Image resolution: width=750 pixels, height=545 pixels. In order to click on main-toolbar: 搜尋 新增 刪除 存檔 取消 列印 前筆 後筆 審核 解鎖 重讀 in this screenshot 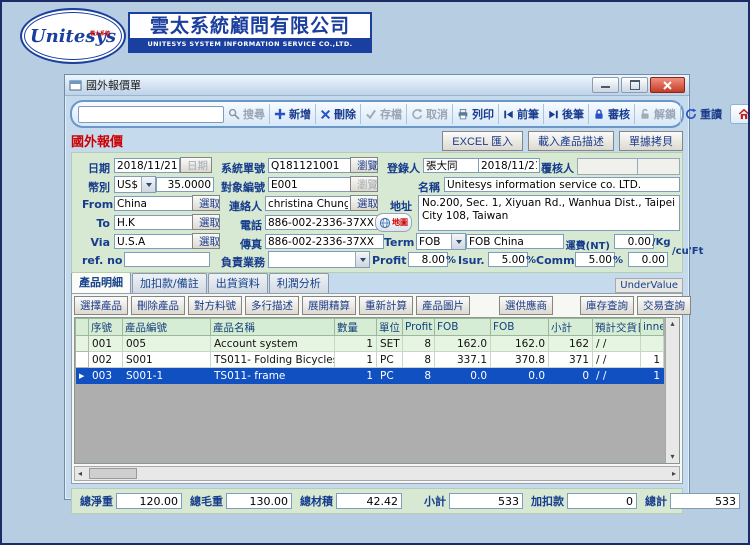, I will do `click(409, 114)`.